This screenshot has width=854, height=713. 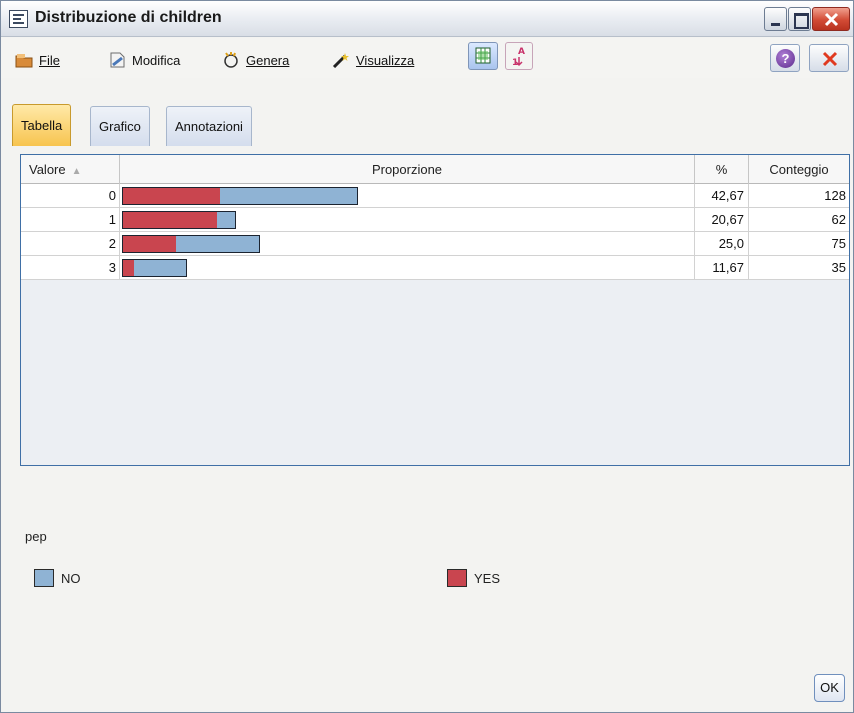 I want to click on window-title: Distribuzione di children, so click(x=128, y=17).